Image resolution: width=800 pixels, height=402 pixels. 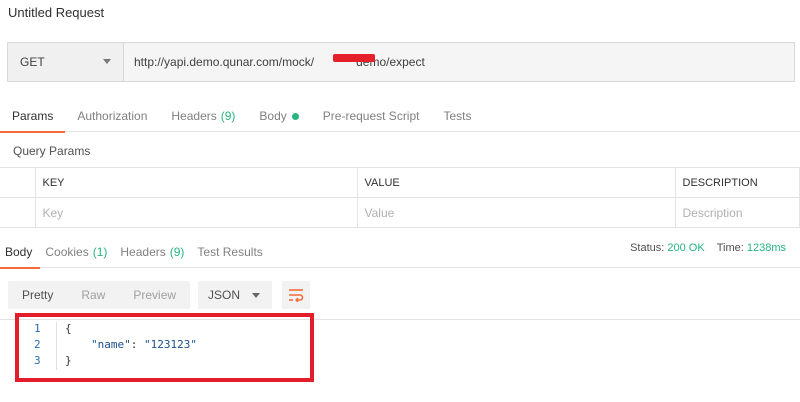 I want to click on preview-button: Preview, so click(x=154, y=295).